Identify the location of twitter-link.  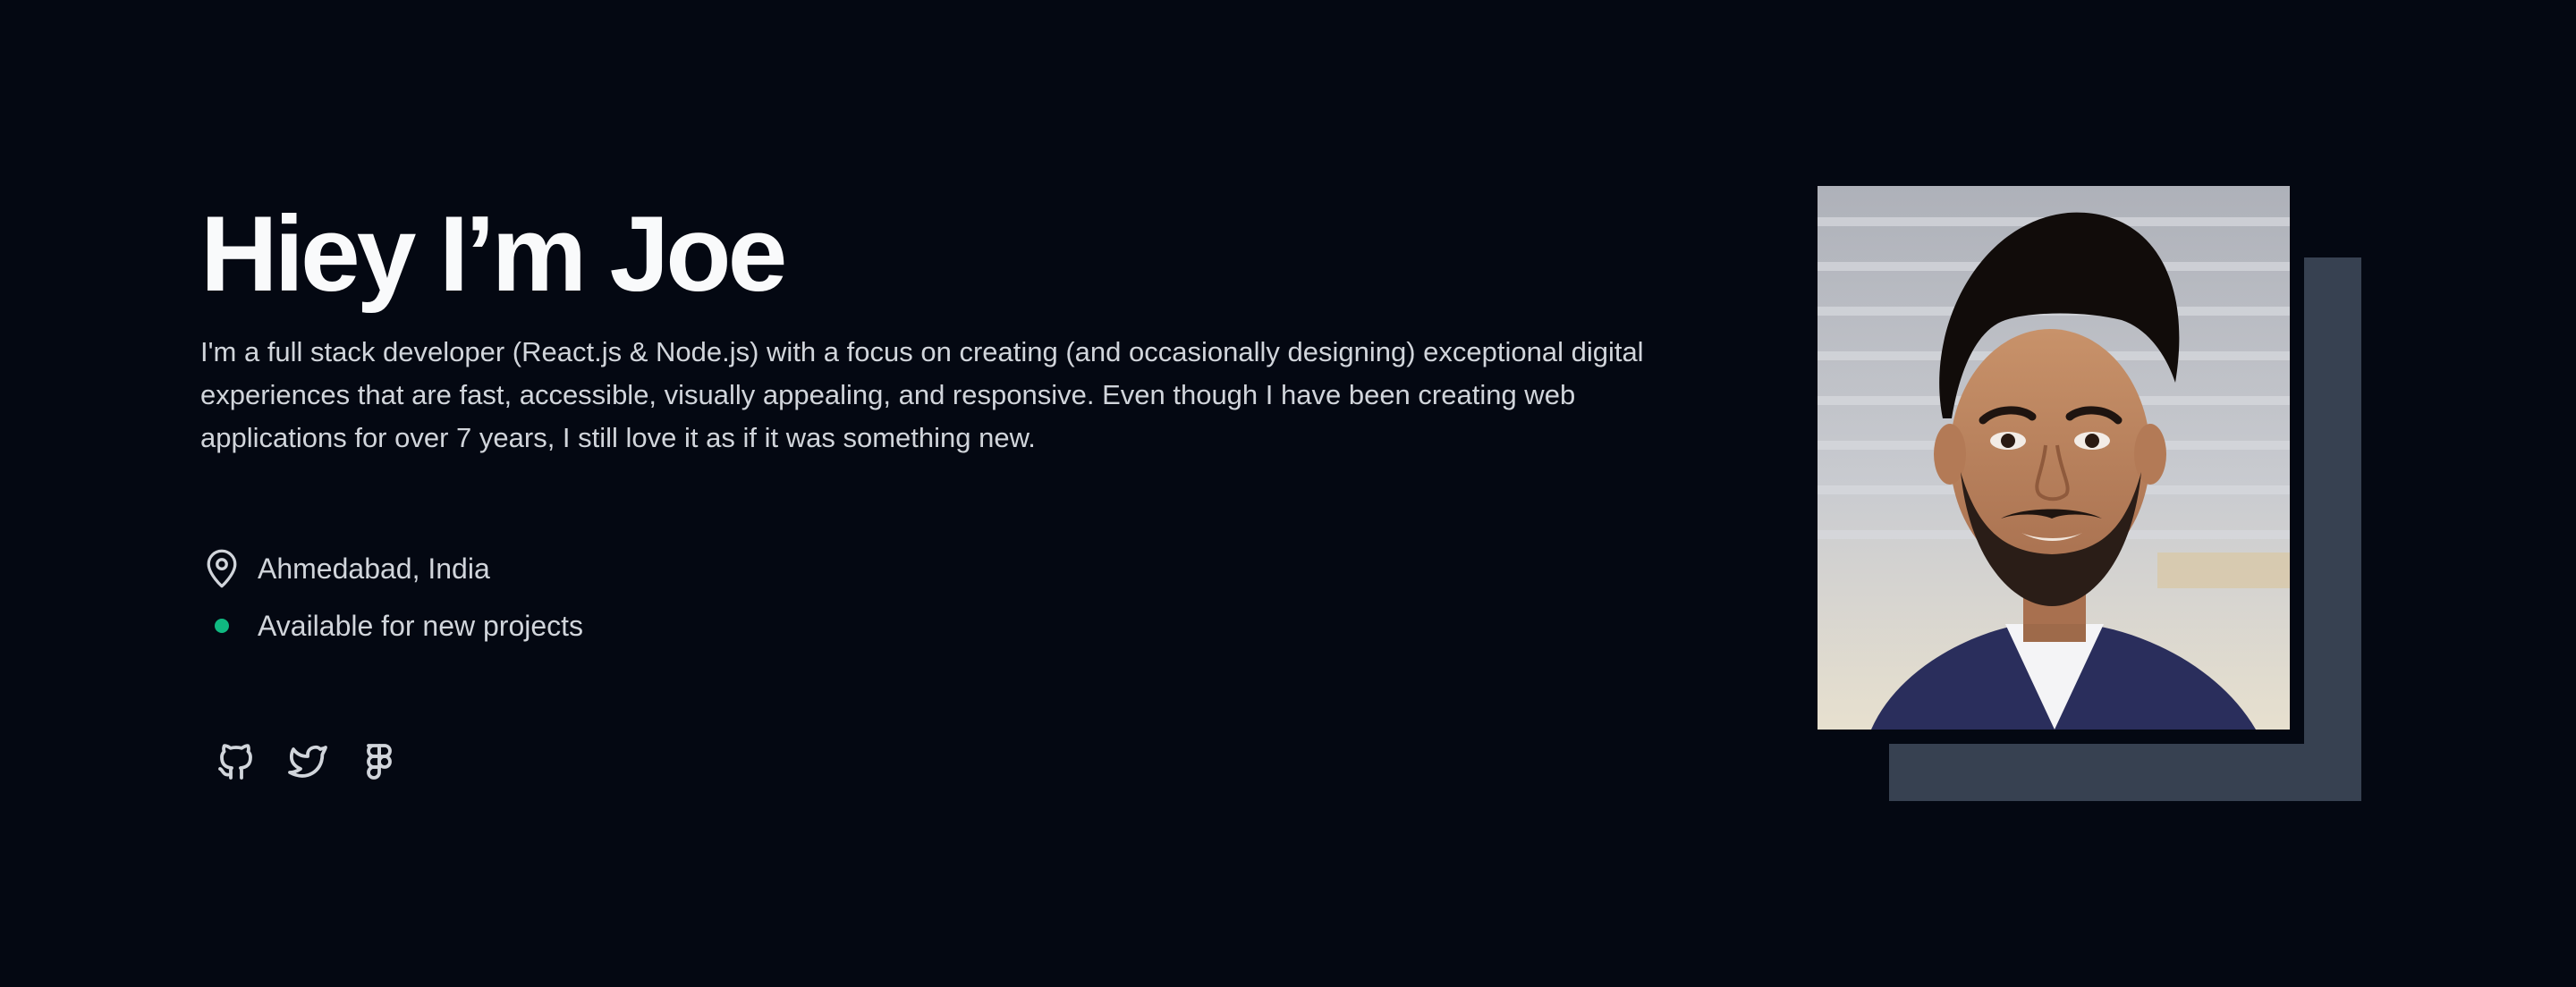
(307, 763).